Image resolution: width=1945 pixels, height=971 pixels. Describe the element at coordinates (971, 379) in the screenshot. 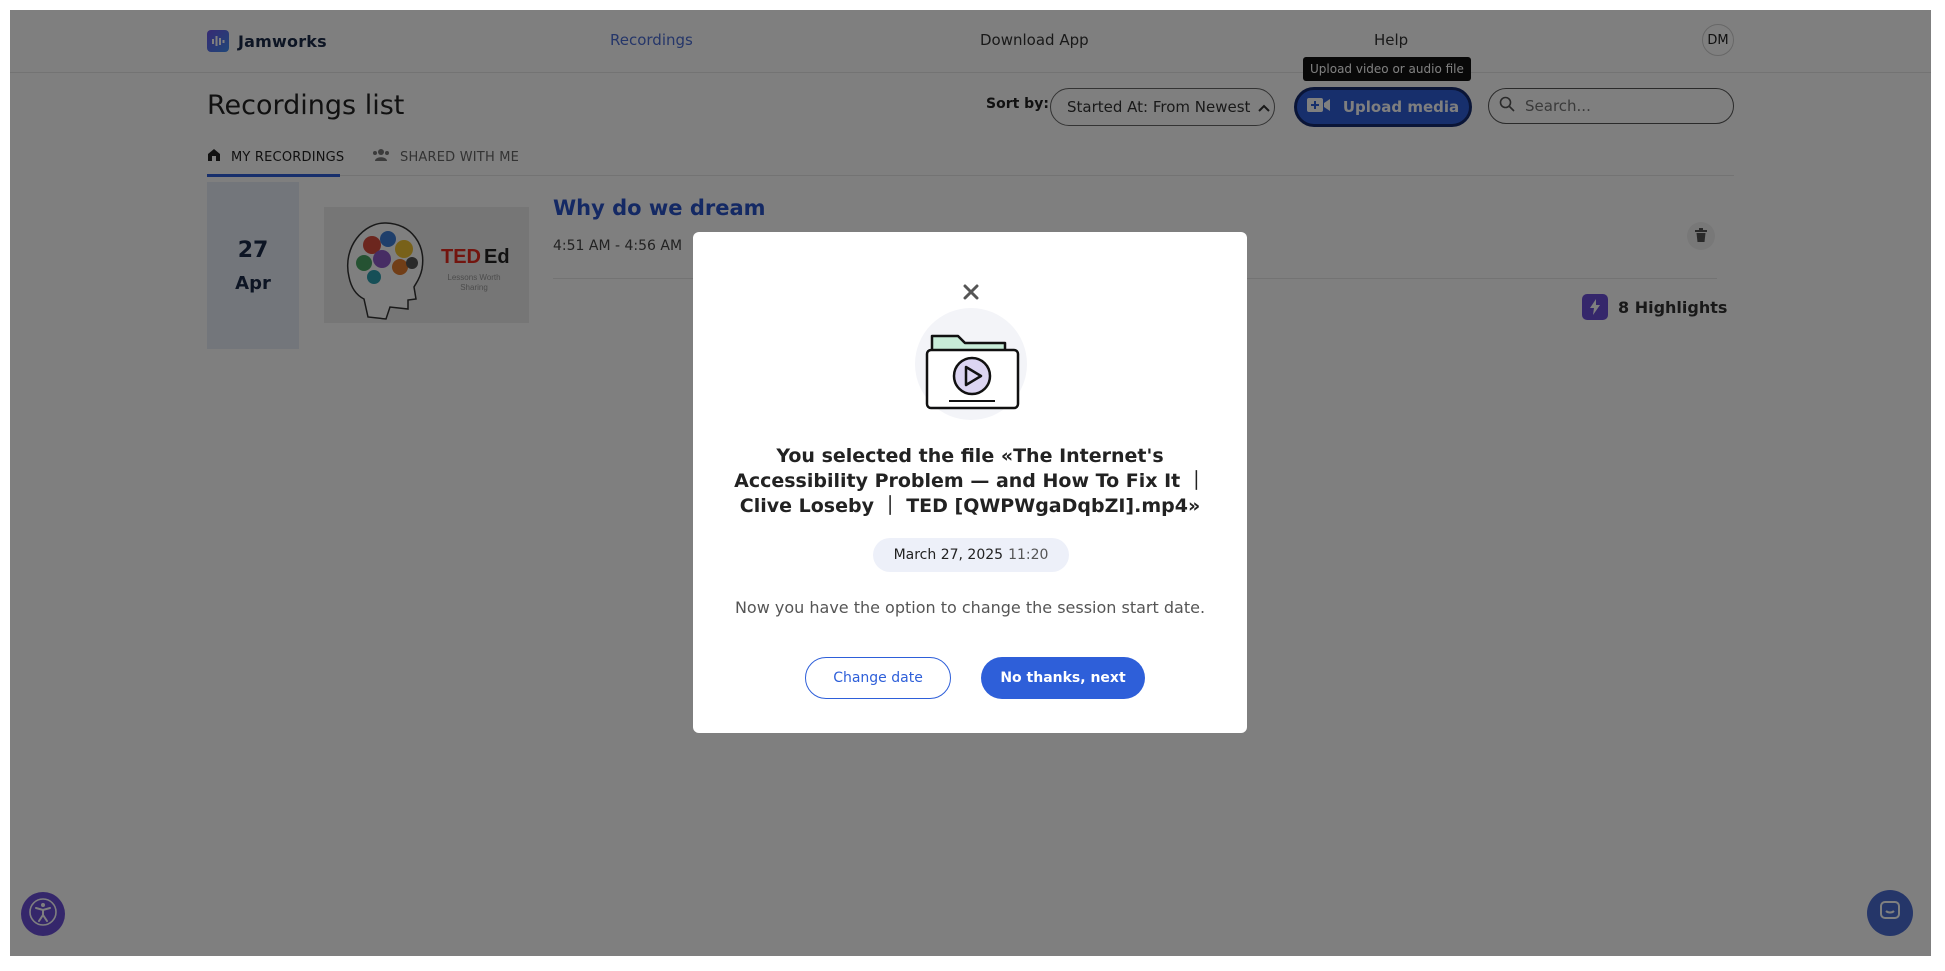

I see `video-folder-icon` at that location.